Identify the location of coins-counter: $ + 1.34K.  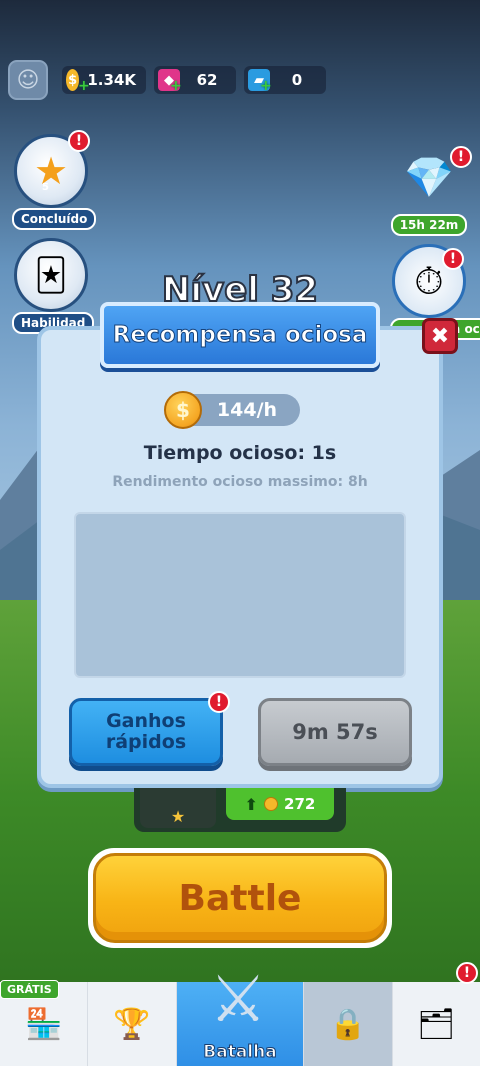
(104, 80).